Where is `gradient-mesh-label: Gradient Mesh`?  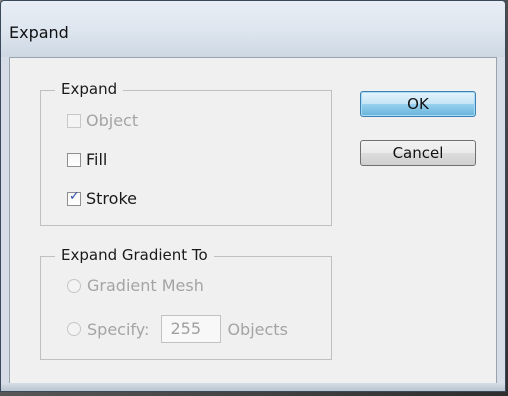 gradient-mesh-label: Gradient Mesh is located at coordinates (145, 285).